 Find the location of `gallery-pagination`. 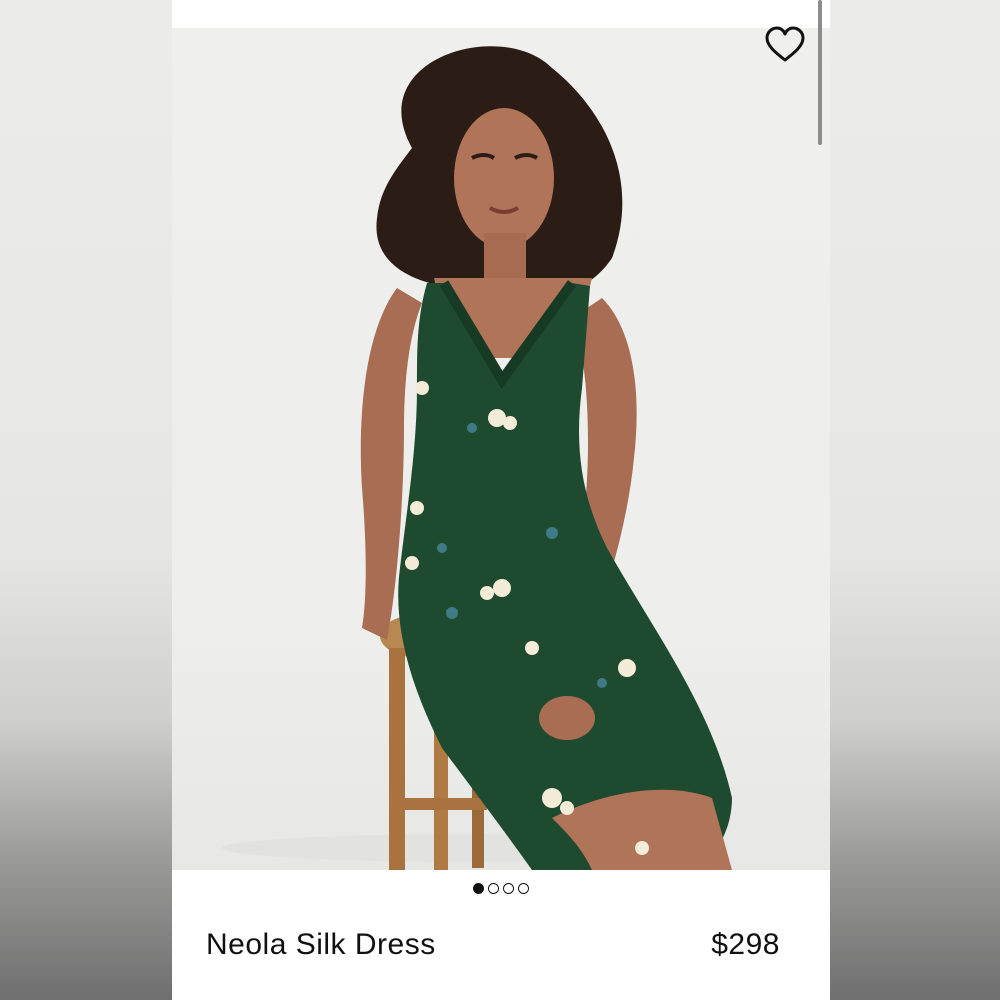

gallery-pagination is located at coordinates (501, 888).